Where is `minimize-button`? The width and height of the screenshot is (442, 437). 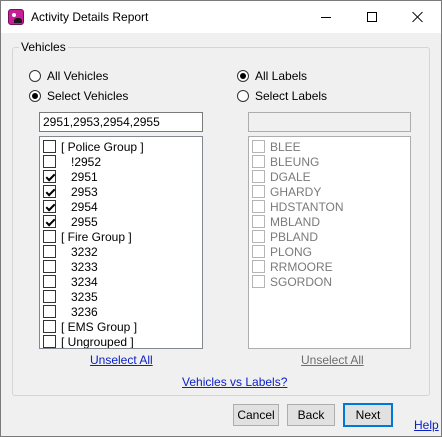
minimize-button is located at coordinates (326, 17).